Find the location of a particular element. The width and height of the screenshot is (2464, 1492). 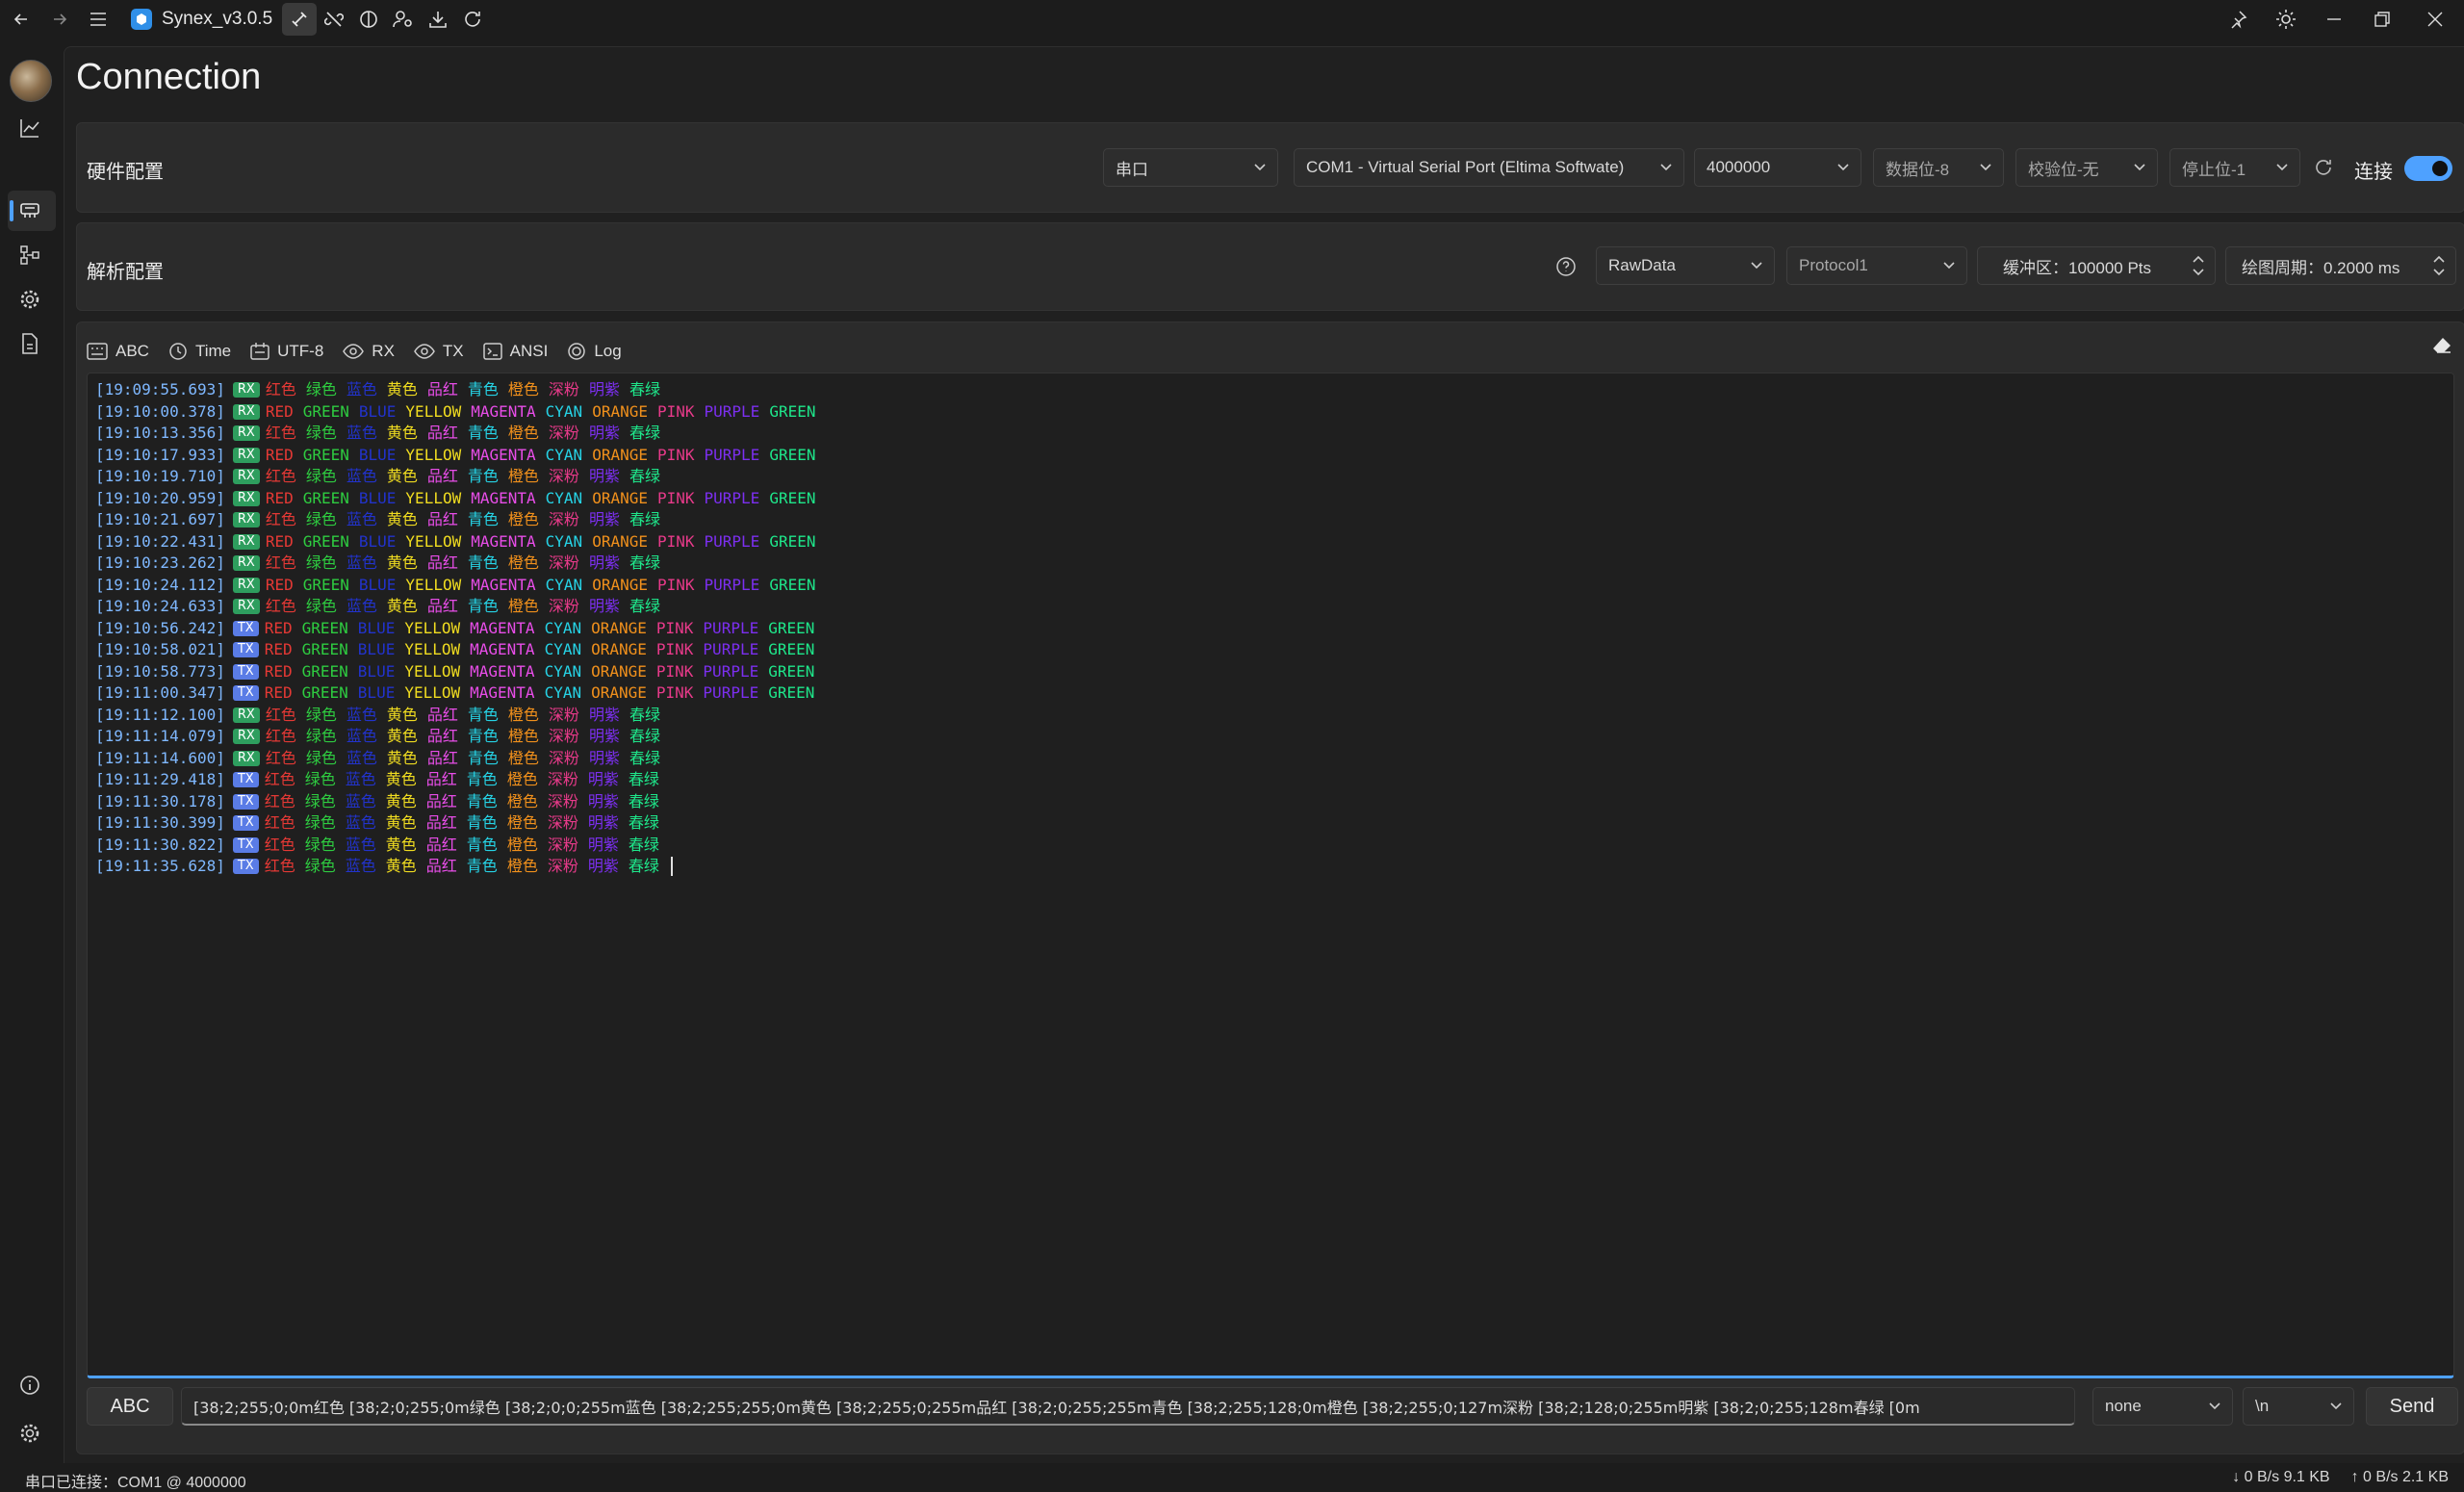

rx-toggle: RX is located at coordinates (369, 351).